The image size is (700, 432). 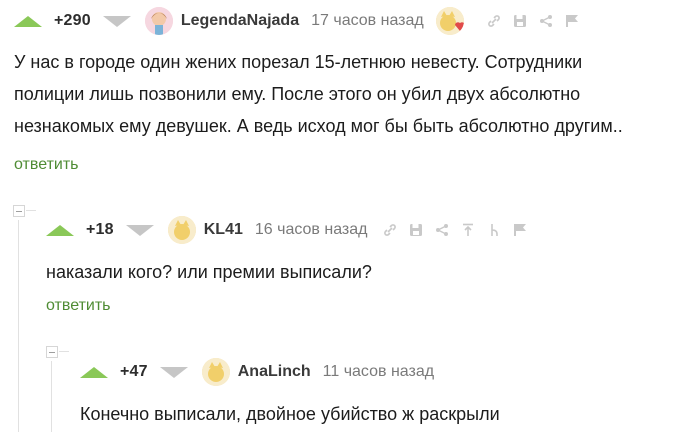 I want to click on comment-1-header: +290 LegendaNajada 17 часов назад, so click(x=297, y=21).